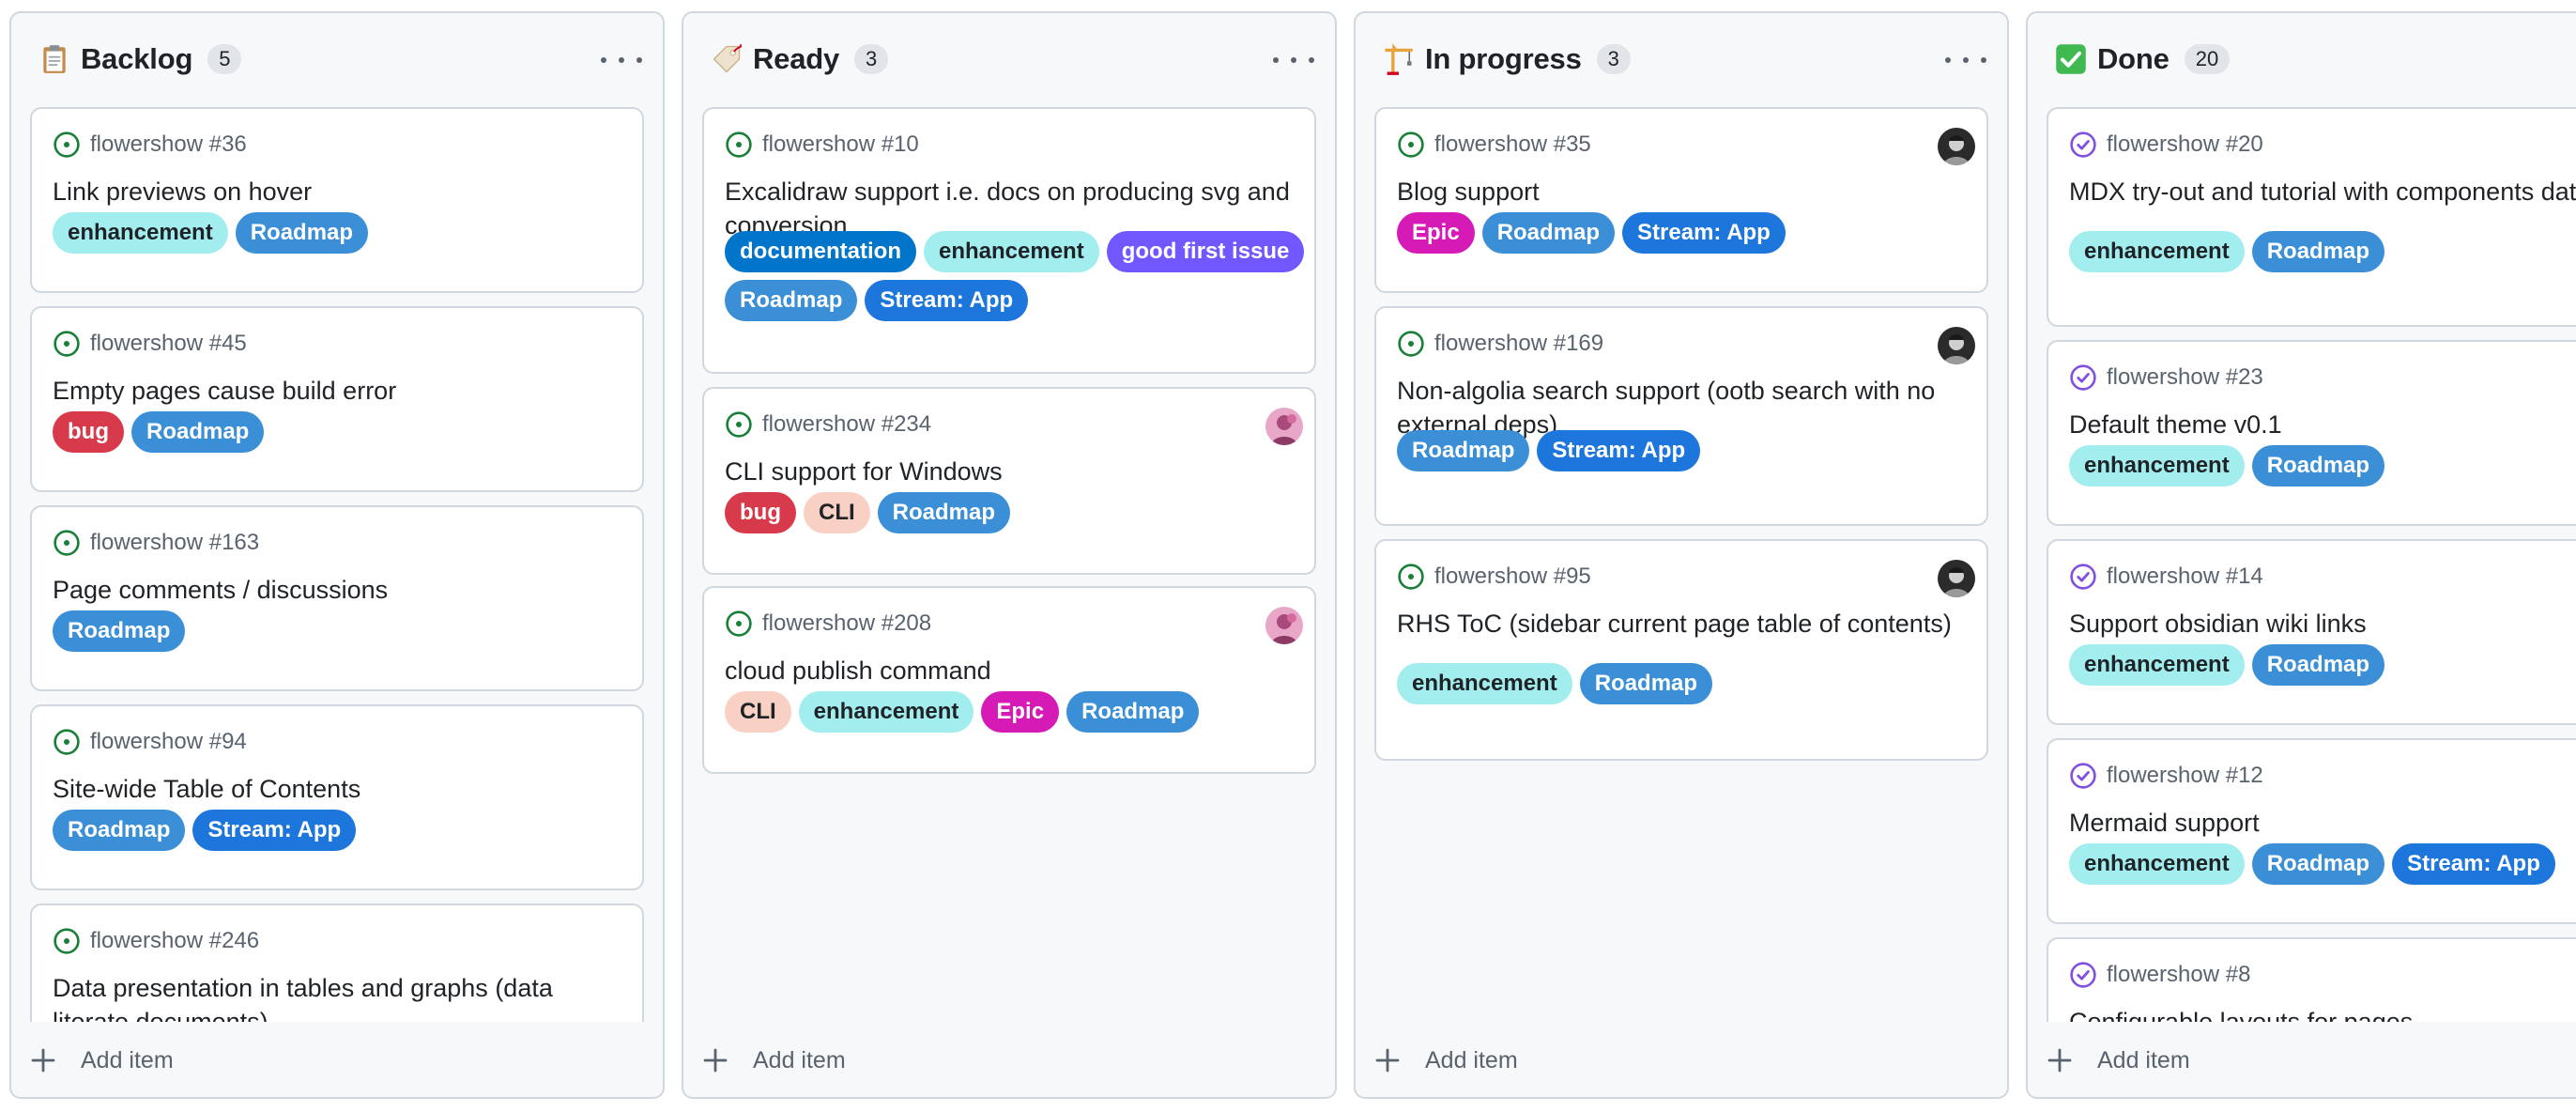 The height and width of the screenshot is (1112, 2576). What do you see at coordinates (847, 424) in the screenshot?
I see `issue-reference: flowershow #234` at bounding box center [847, 424].